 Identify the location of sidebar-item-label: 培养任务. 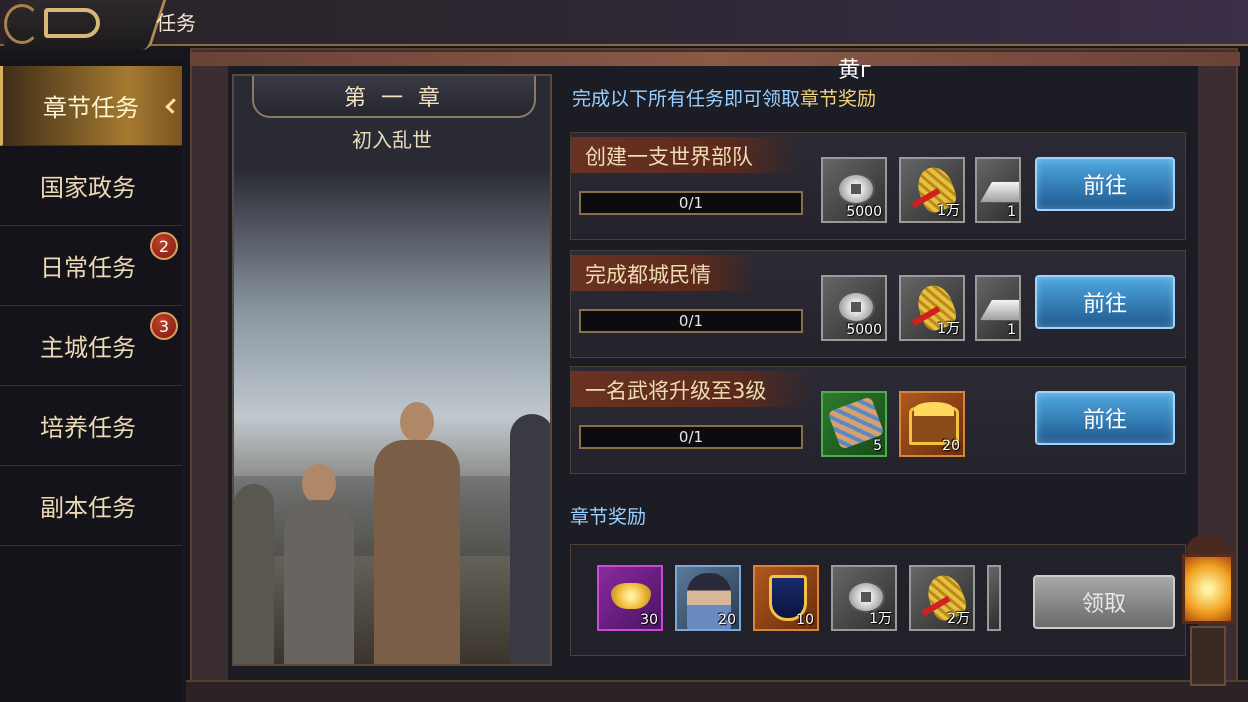
(88, 428).